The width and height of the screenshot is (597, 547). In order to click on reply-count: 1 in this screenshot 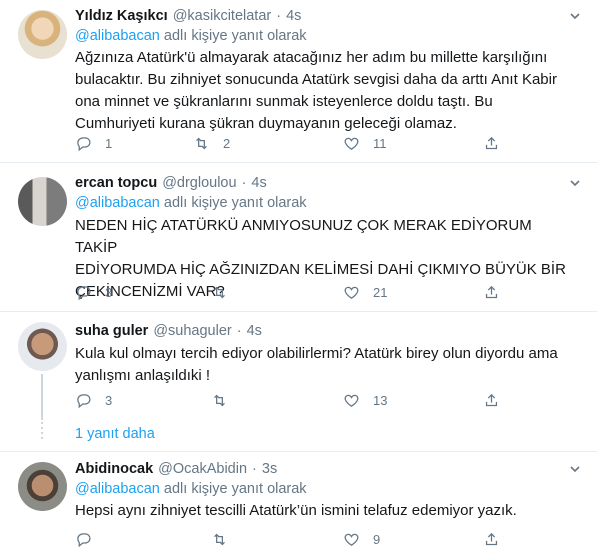, I will do `click(109, 143)`.